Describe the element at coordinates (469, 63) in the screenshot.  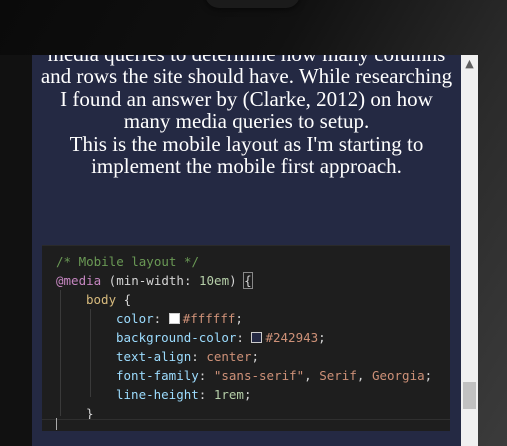
I see `scroll-up-arrow-icon: ▲` at that location.